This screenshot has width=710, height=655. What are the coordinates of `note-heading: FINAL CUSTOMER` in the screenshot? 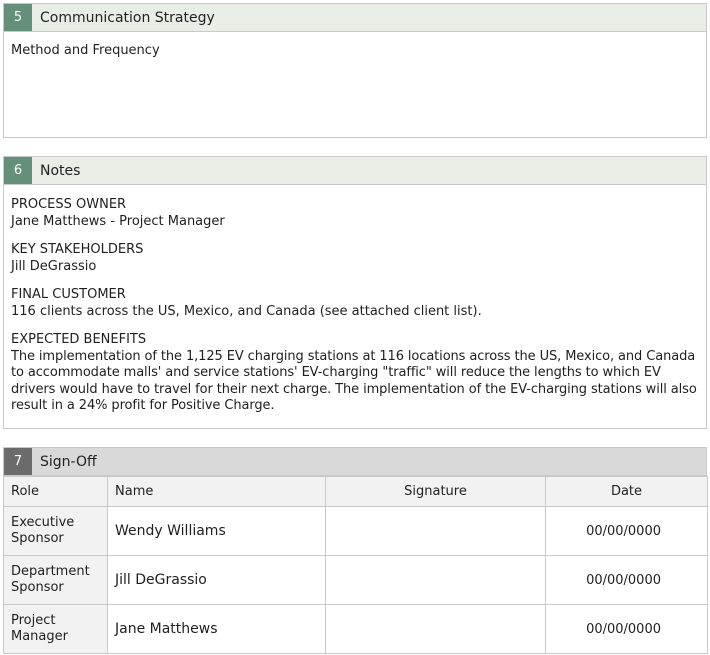 It's located at (68, 294).